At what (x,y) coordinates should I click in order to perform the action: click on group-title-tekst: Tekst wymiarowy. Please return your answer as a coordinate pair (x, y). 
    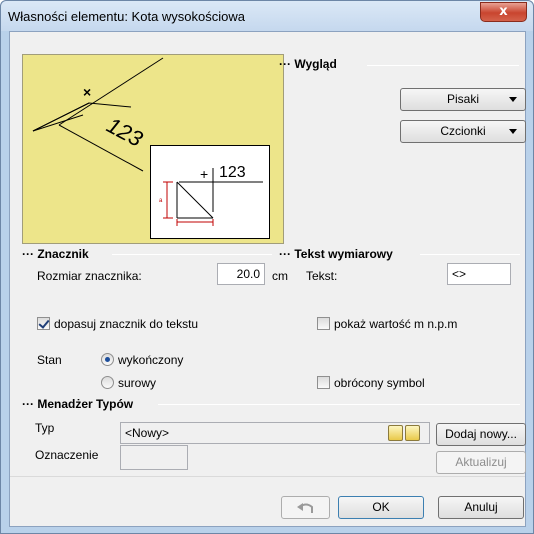
    Looking at the image, I should click on (343, 254).